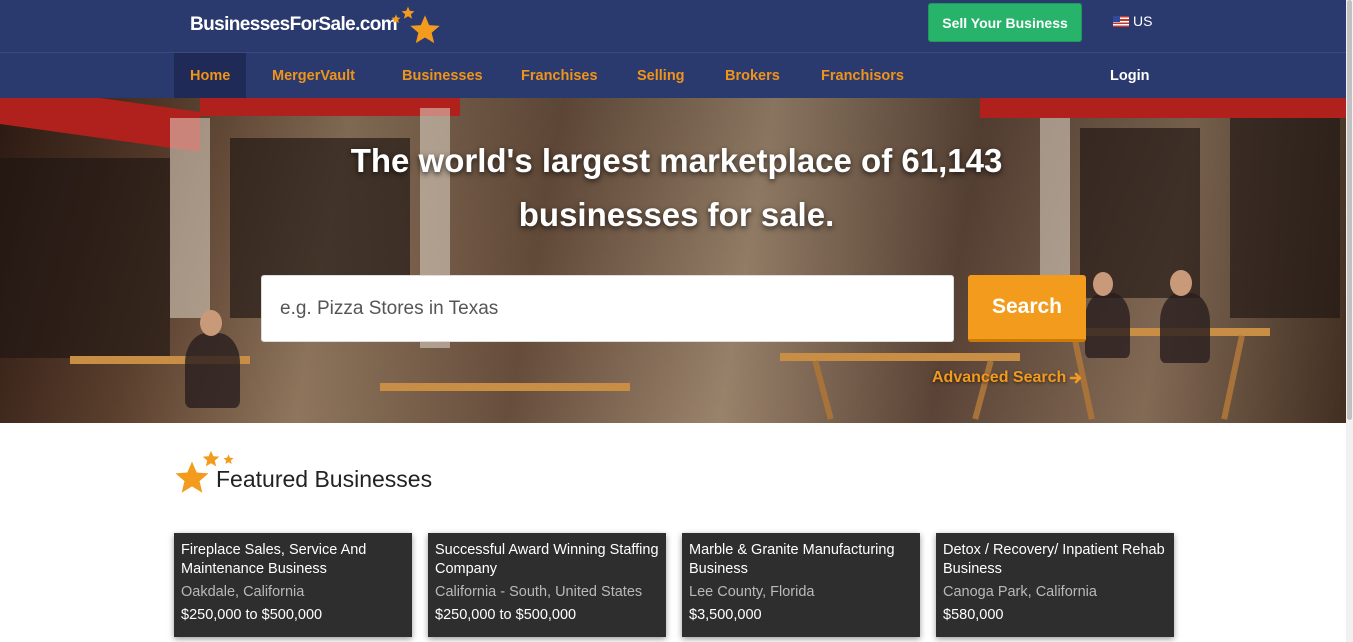 This screenshot has width=1353, height=642. What do you see at coordinates (1132, 21) in the screenshot?
I see `locale-selector: US` at bounding box center [1132, 21].